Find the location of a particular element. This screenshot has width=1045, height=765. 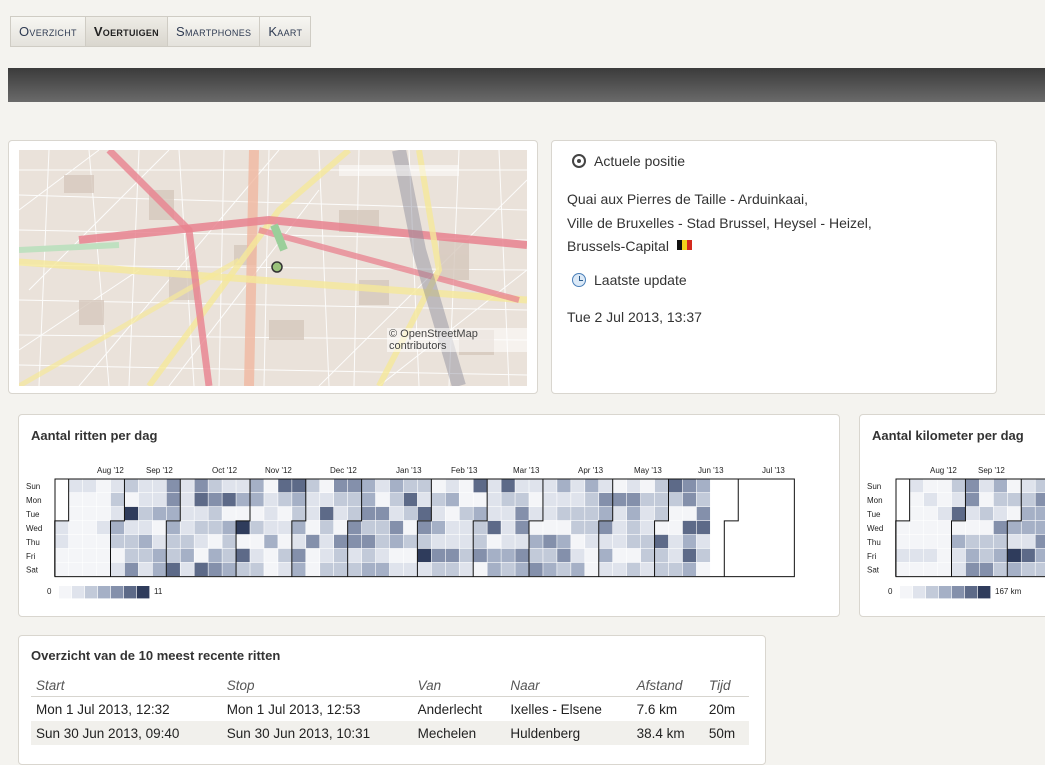

col-tijd: Tijd is located at coordinates (726, 685).